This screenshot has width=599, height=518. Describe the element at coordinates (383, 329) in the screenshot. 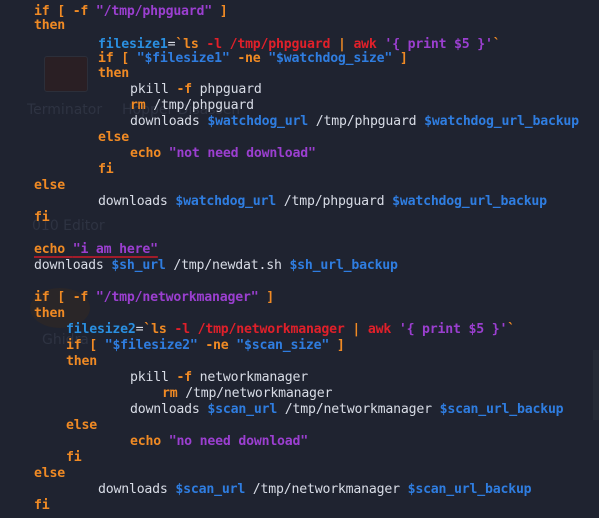

I see `code-token: awk` at that location.